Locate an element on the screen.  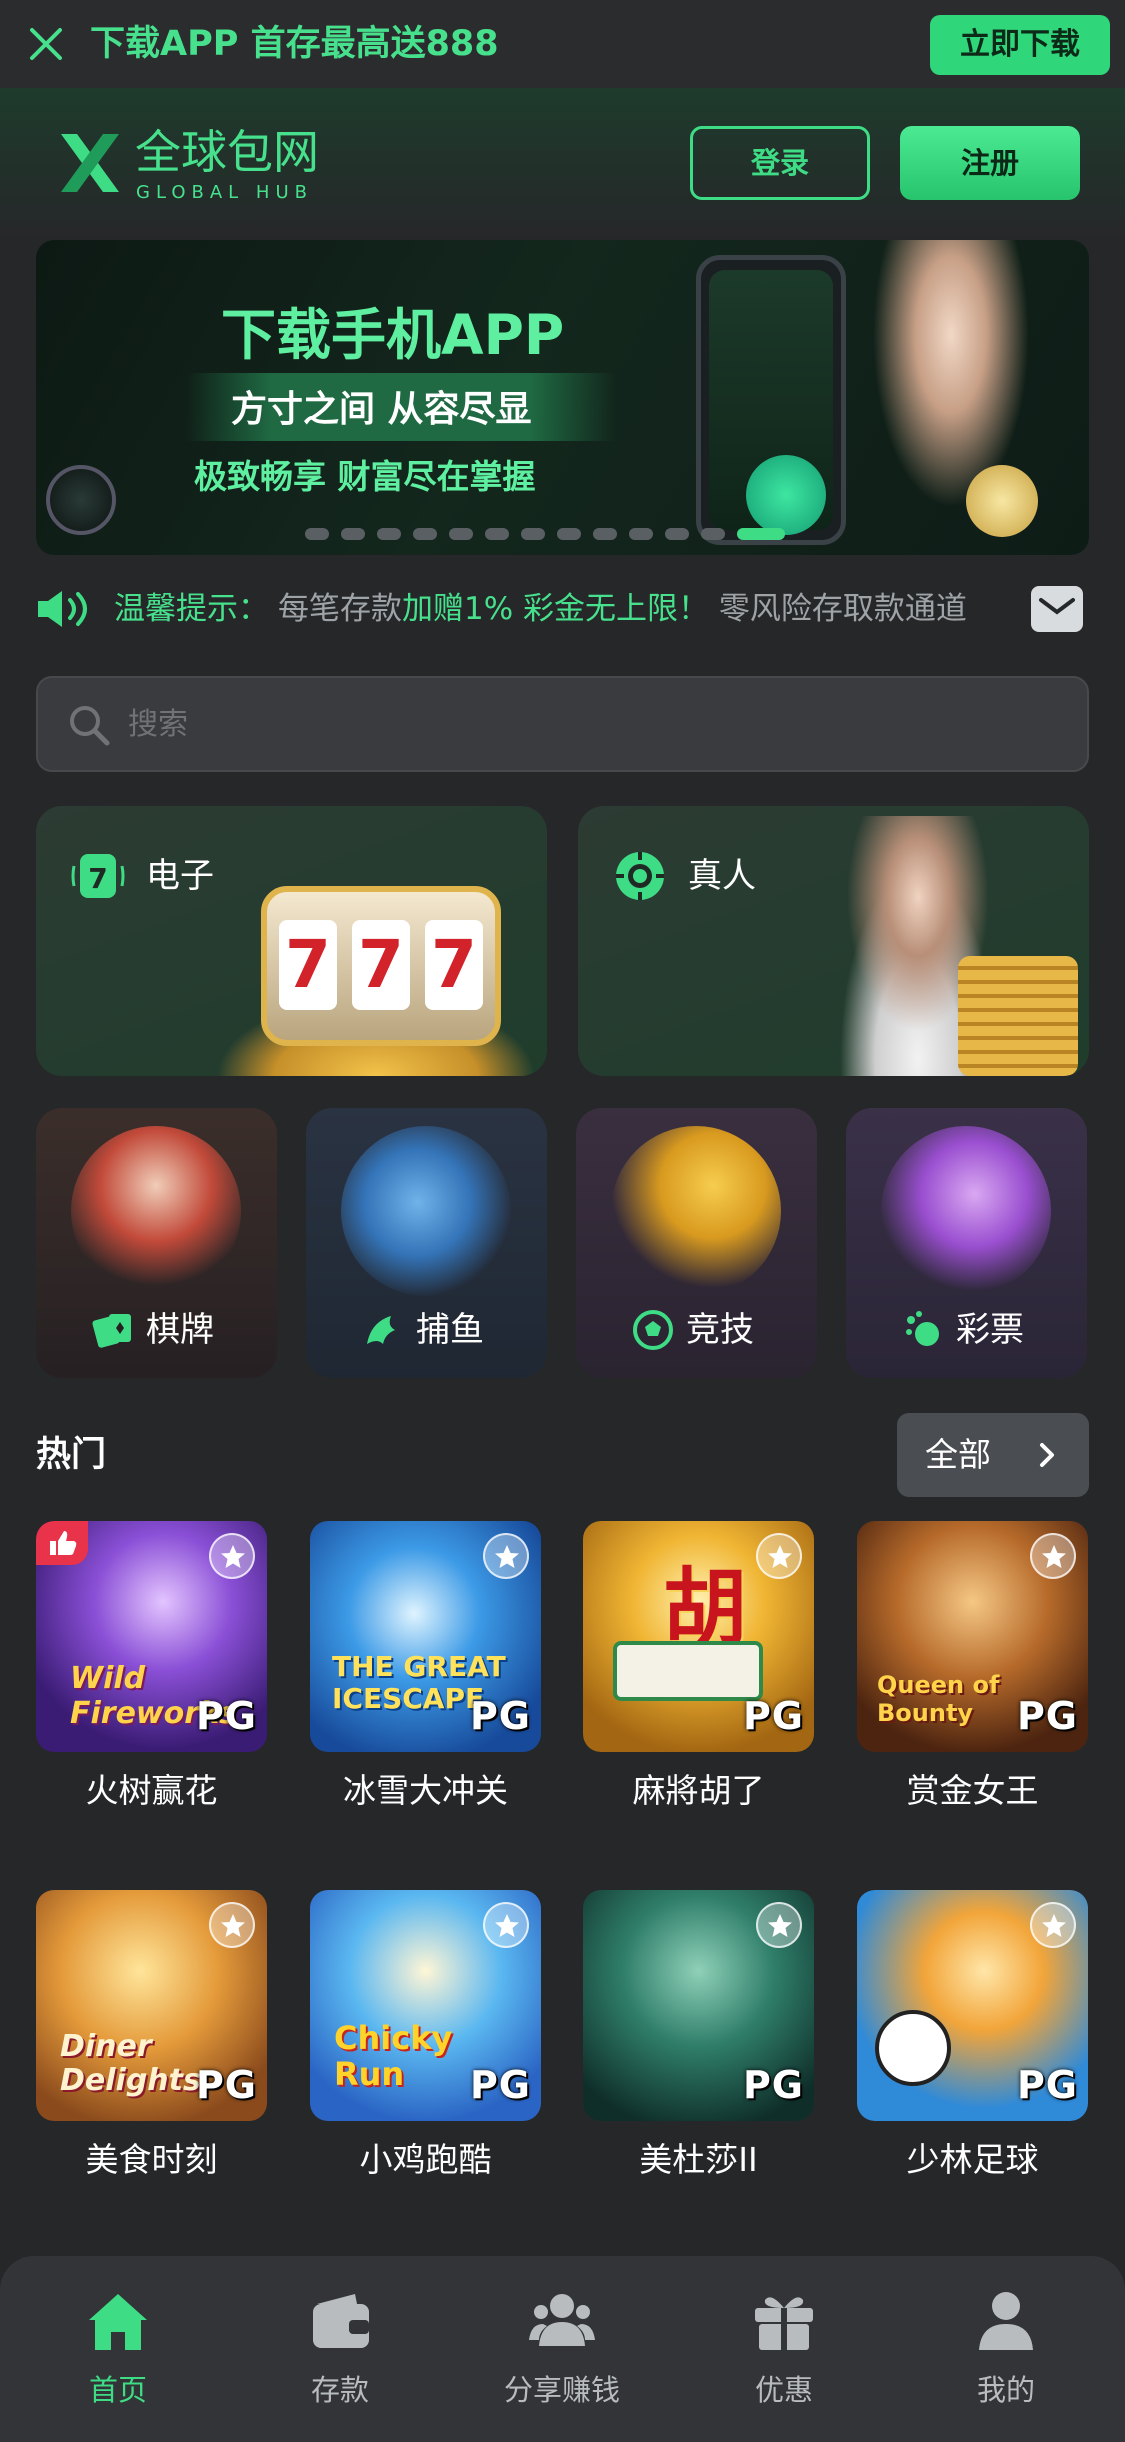
game-name: 冰雪大冲关 is located at coordinates (425, 1790).